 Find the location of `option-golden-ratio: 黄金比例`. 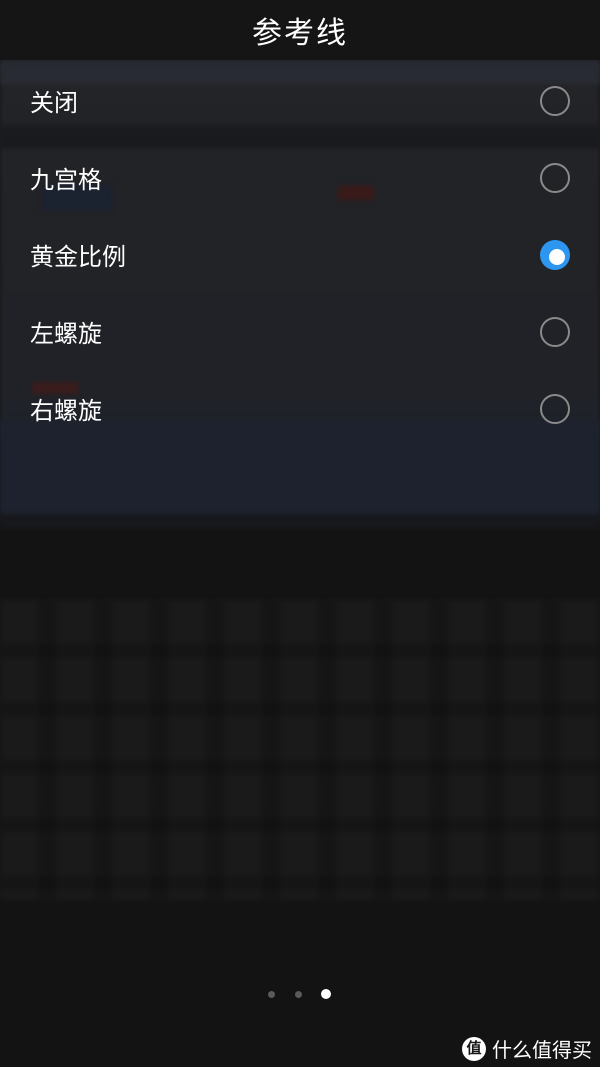

option-golden-ratio: 黄金比例 is located at coordinates (300, 254).